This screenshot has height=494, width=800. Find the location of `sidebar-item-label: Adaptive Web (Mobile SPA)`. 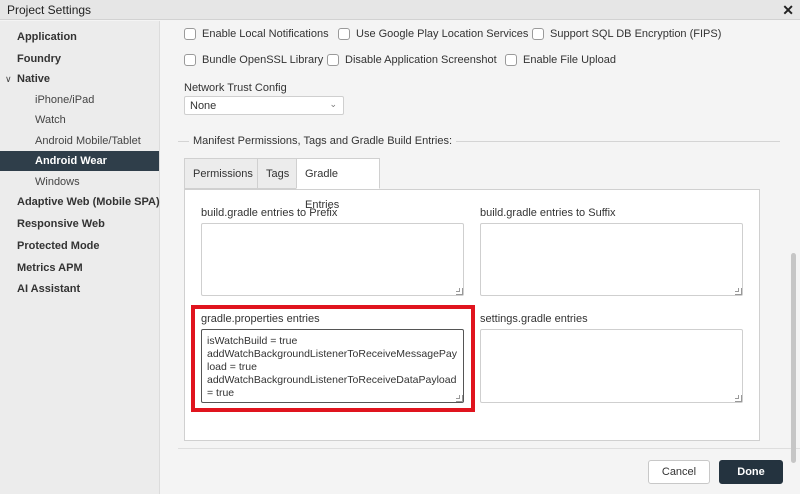

sidebar-item-label: Adaptive Web (Mobile SPA) is located at coordinates (88, 202).